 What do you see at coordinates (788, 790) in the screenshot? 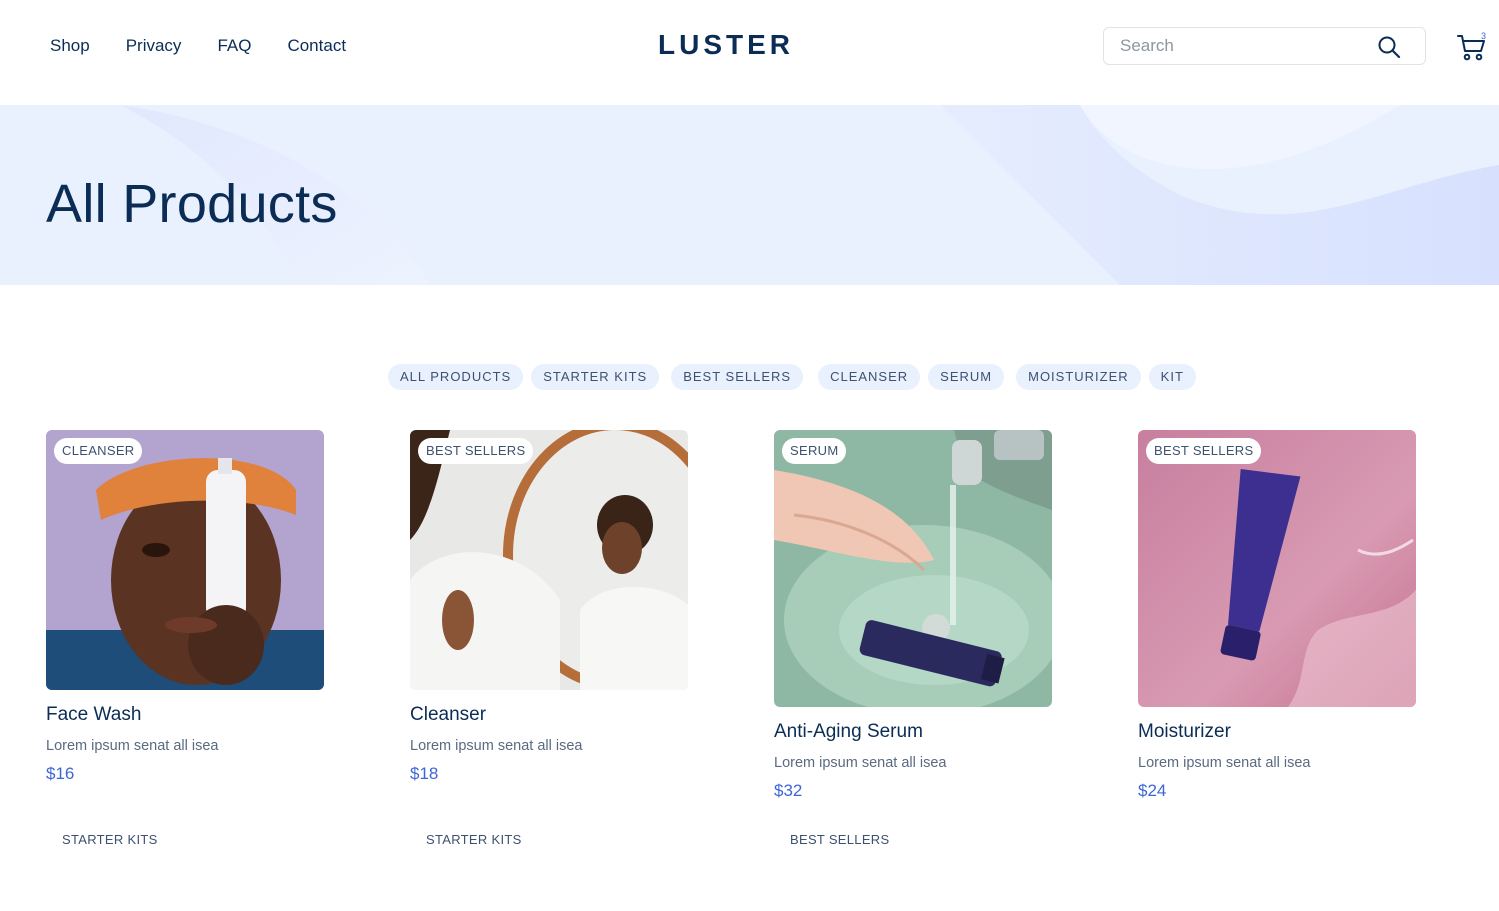
I see `product-price: $32` at bounding box center [788, 790].